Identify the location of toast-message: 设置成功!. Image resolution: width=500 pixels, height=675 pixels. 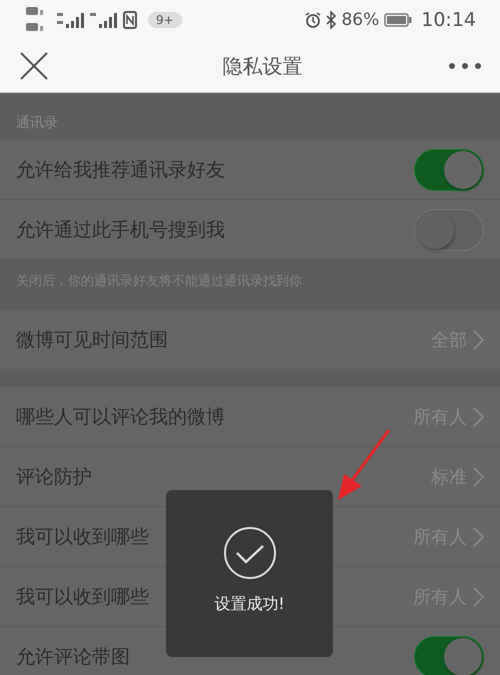
(249, 604).